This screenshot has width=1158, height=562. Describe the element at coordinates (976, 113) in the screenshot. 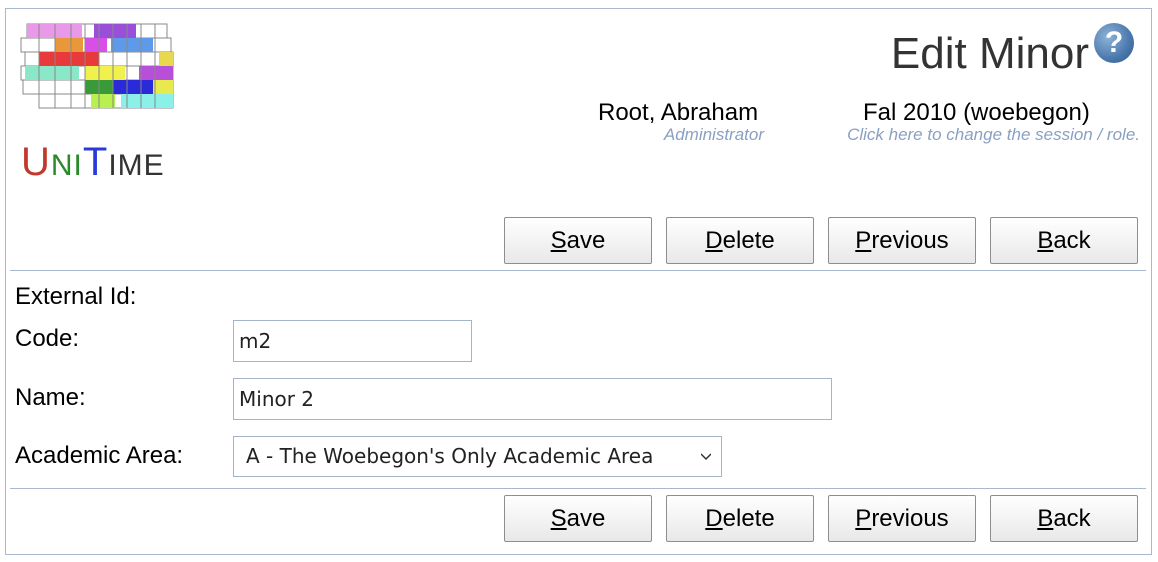

I see `session-name: Fal 2010 (woebegon)` at that location.